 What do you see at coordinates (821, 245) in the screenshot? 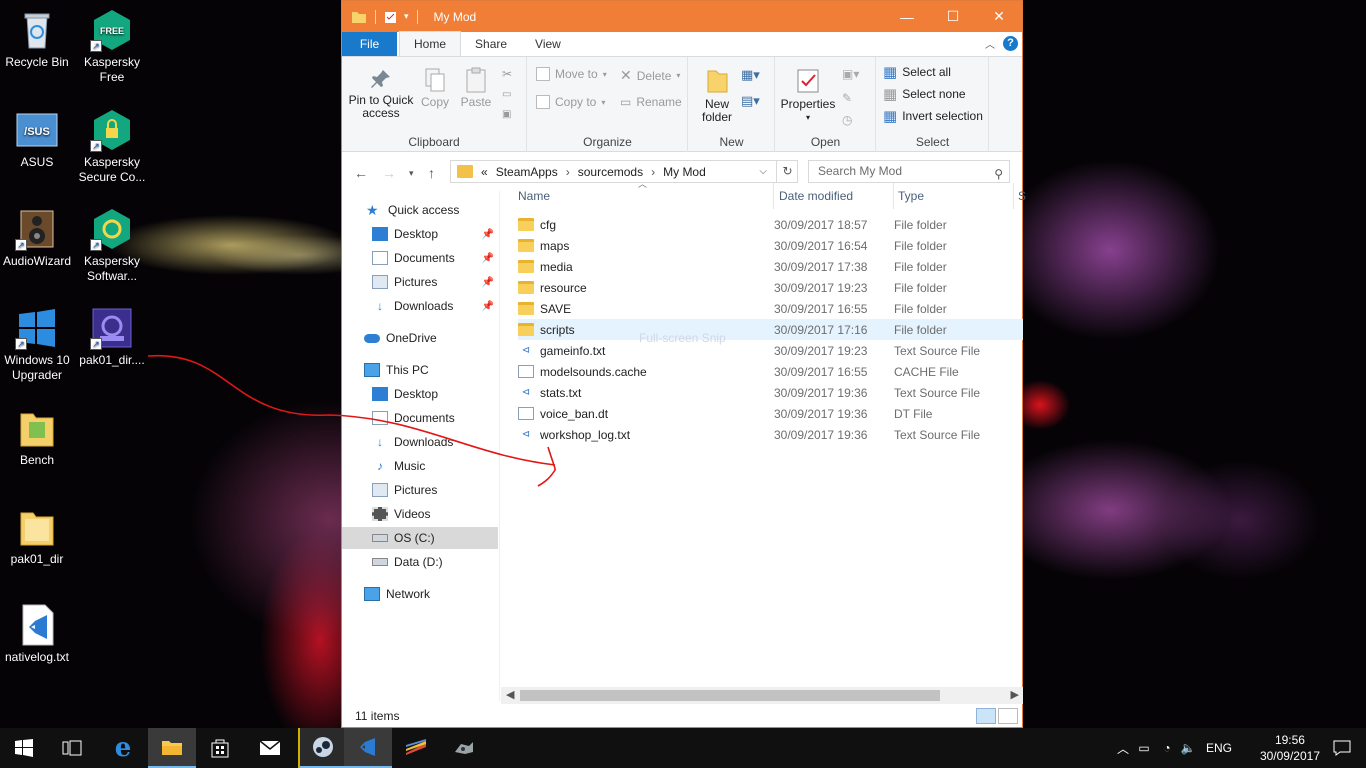
I see `file-date: 30/09/2017 16:54` at bounding box center [821, 245].